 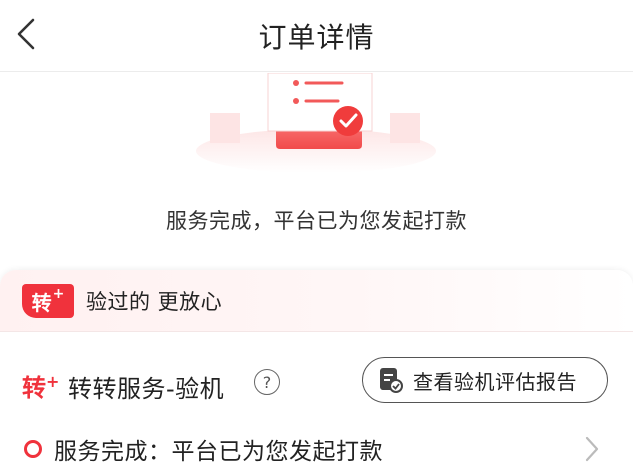 I want to click on chevron-left-icon, so click(x=26, y=34).